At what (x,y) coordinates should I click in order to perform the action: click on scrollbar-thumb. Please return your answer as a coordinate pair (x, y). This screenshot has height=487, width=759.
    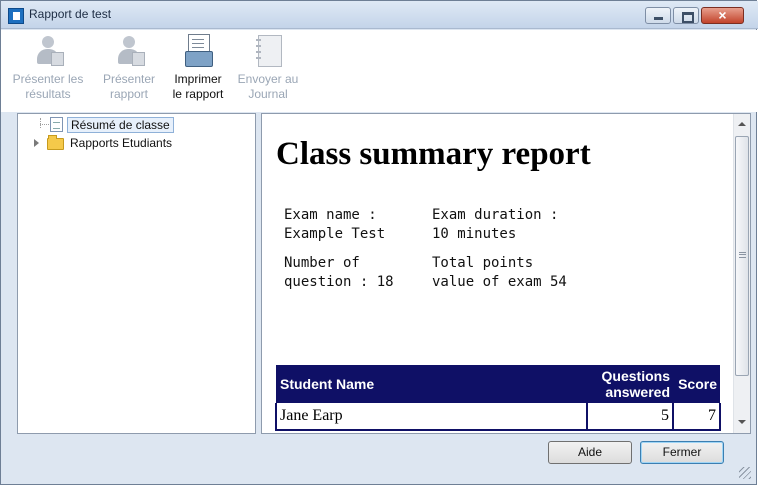
    Looking at the image, I should click on (742, 256).